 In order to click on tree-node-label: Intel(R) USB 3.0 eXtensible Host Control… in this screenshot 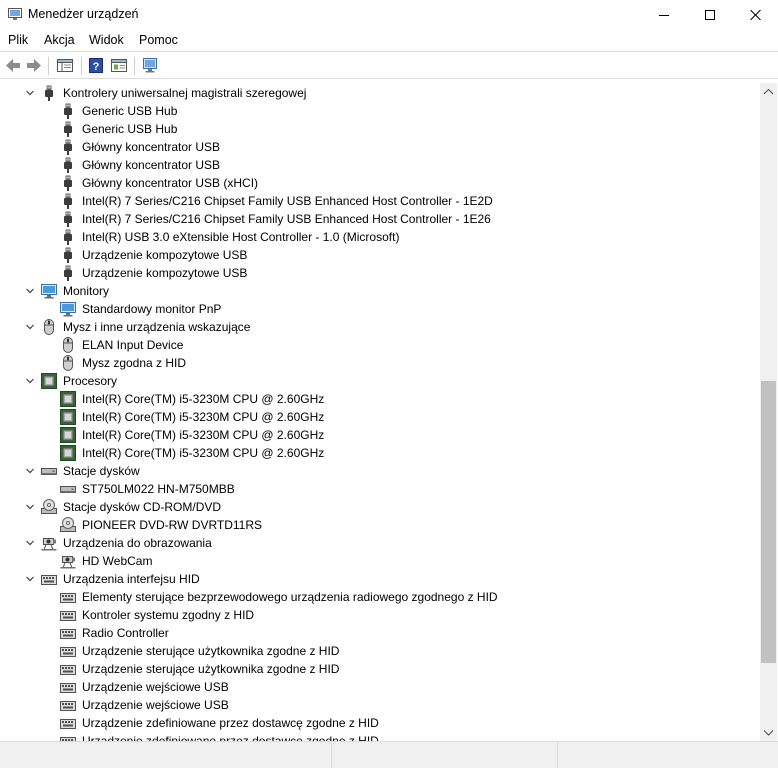, I will do `click(241, 237)`.